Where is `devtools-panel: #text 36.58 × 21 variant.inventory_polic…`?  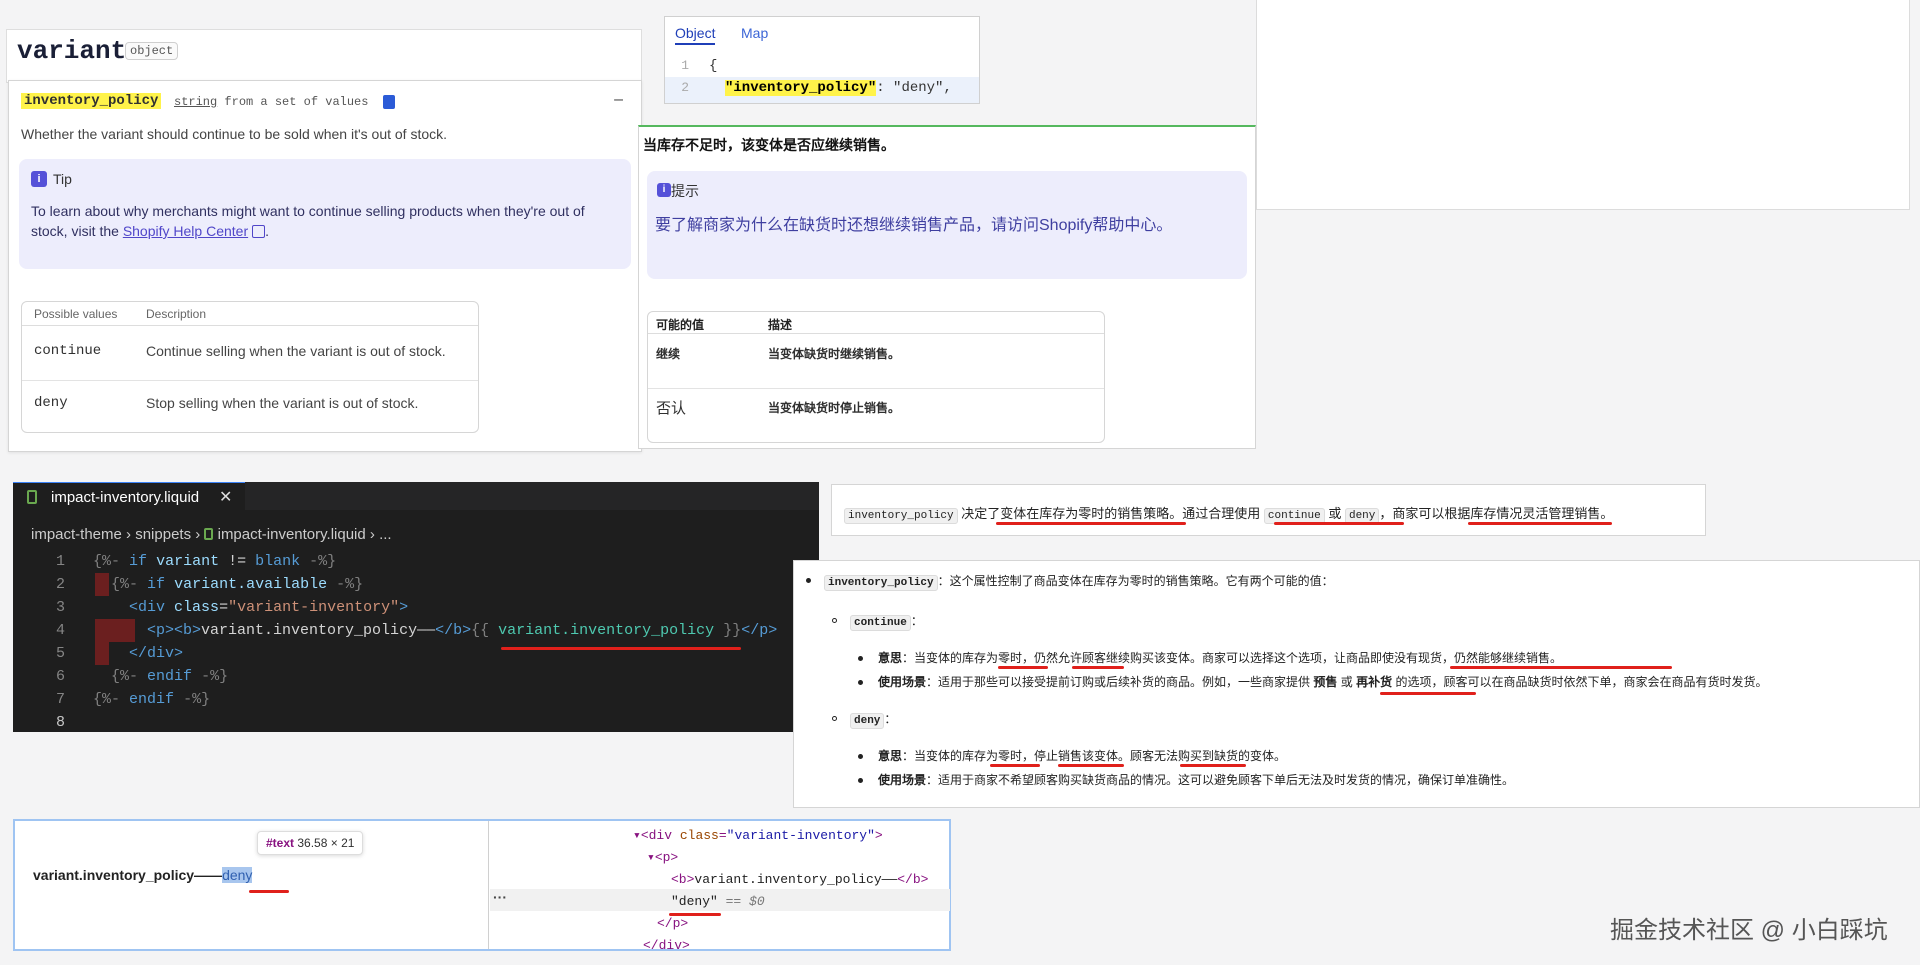 devtools-panel: #text 36.58 × 21 variant.inventory_polic… is located at coordinates (482, 886).